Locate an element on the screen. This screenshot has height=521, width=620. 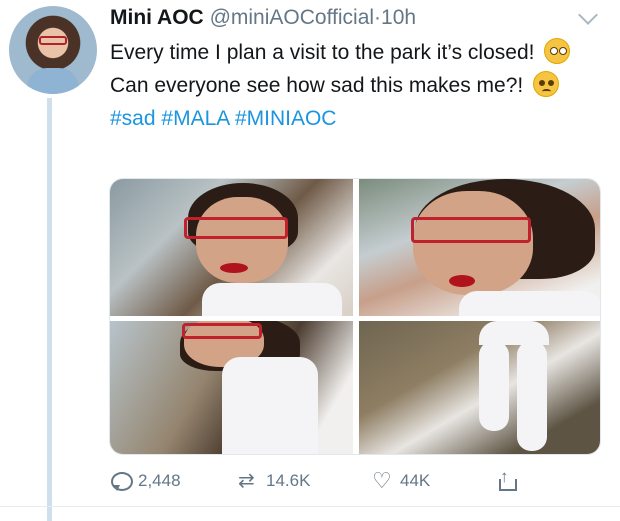
like-count: 44K is located at coordinates (415, 480).